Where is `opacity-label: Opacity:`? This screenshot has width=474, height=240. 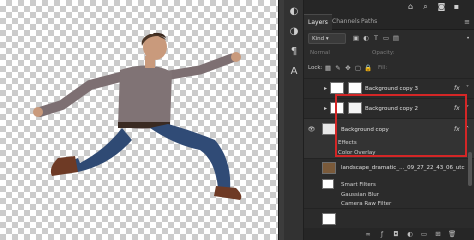 opacity-label: Opacity: is located at coordinates (383, 53).